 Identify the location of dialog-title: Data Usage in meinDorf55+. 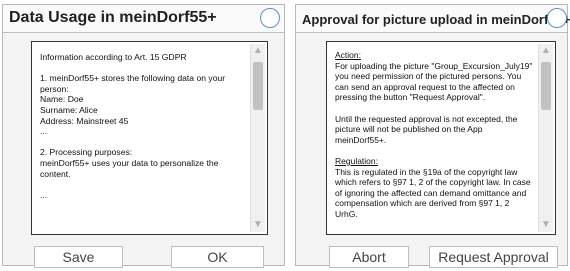
(113, 17).